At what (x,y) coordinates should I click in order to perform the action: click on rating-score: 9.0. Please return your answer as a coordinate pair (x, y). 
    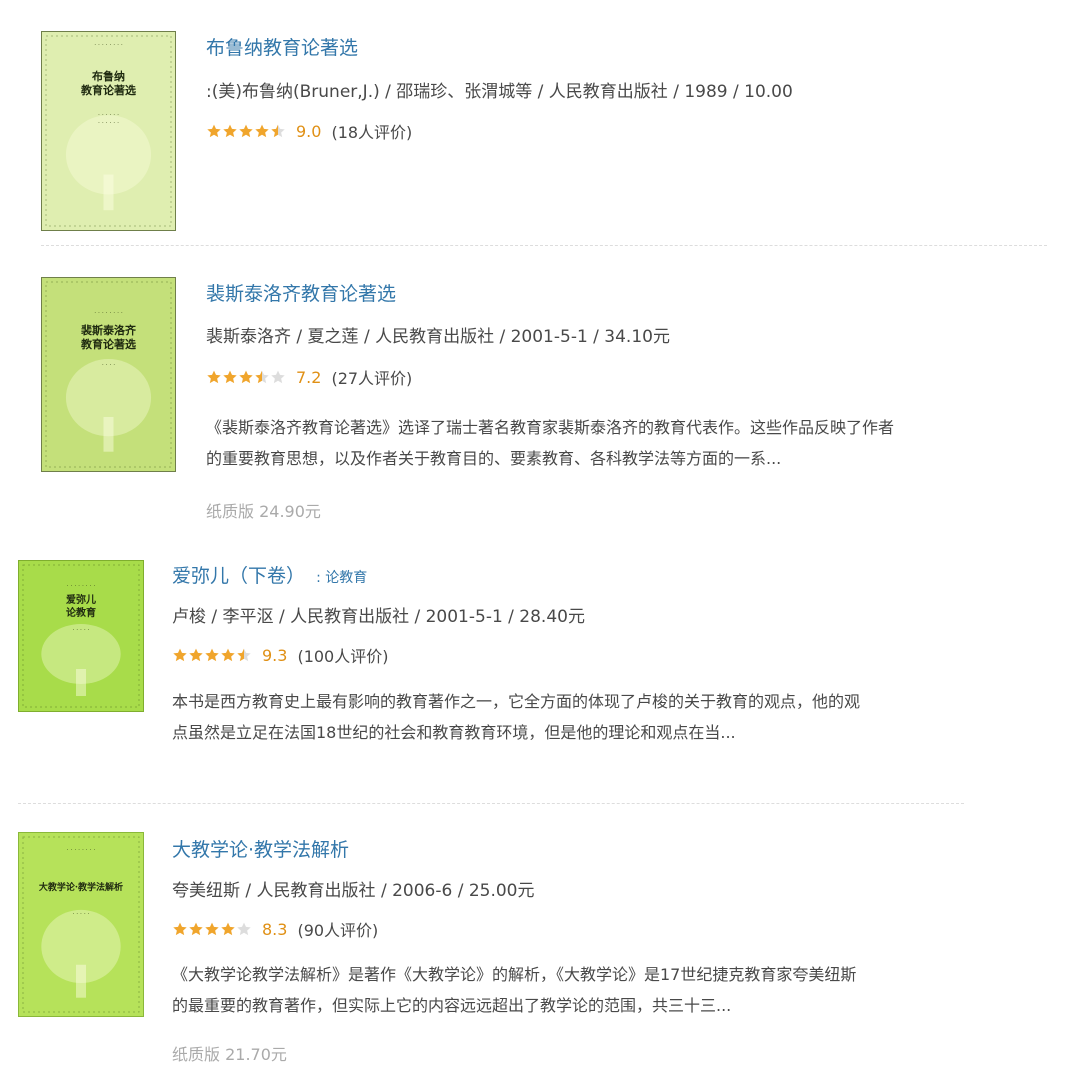
    Looking at the image, I should click on (309, 131).